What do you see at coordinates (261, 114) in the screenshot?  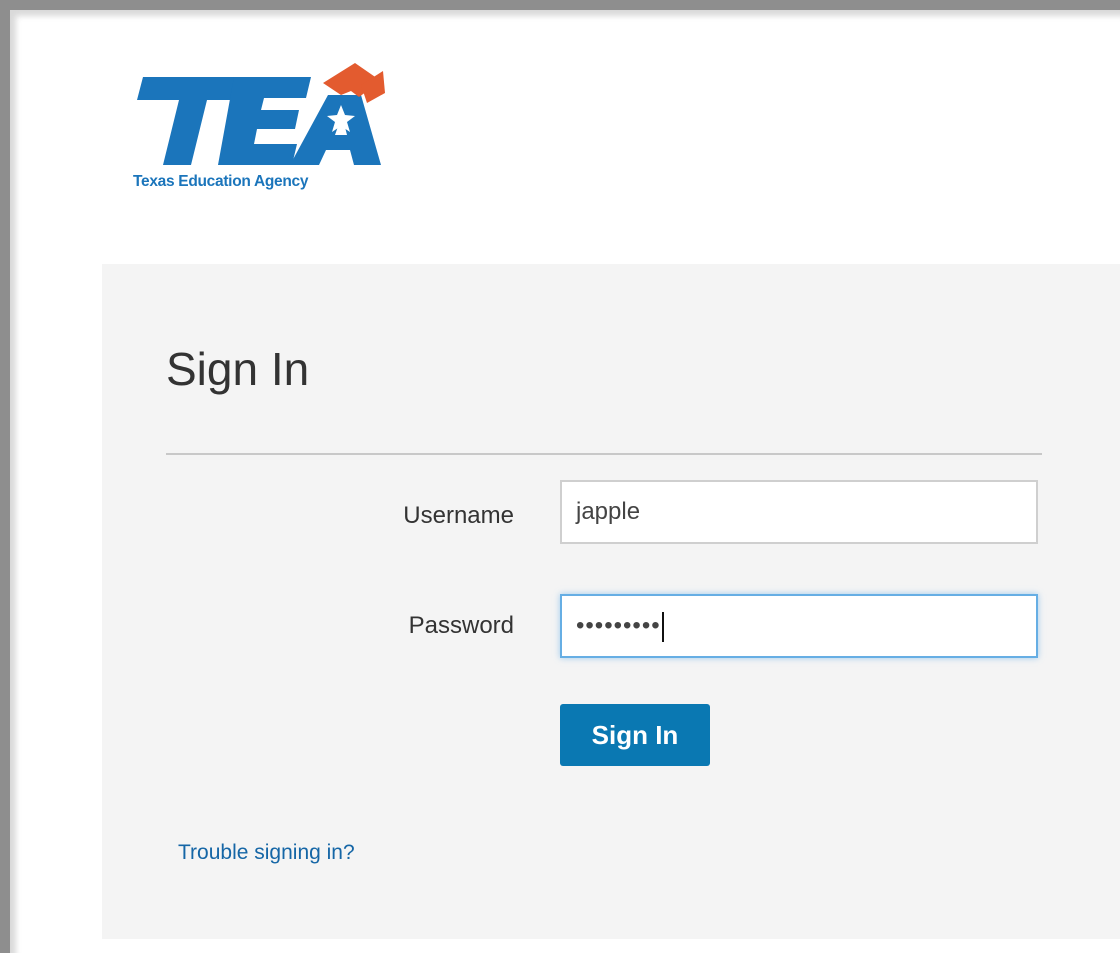 I see `tea-logo-graphic` at bounding box center [261, 114].